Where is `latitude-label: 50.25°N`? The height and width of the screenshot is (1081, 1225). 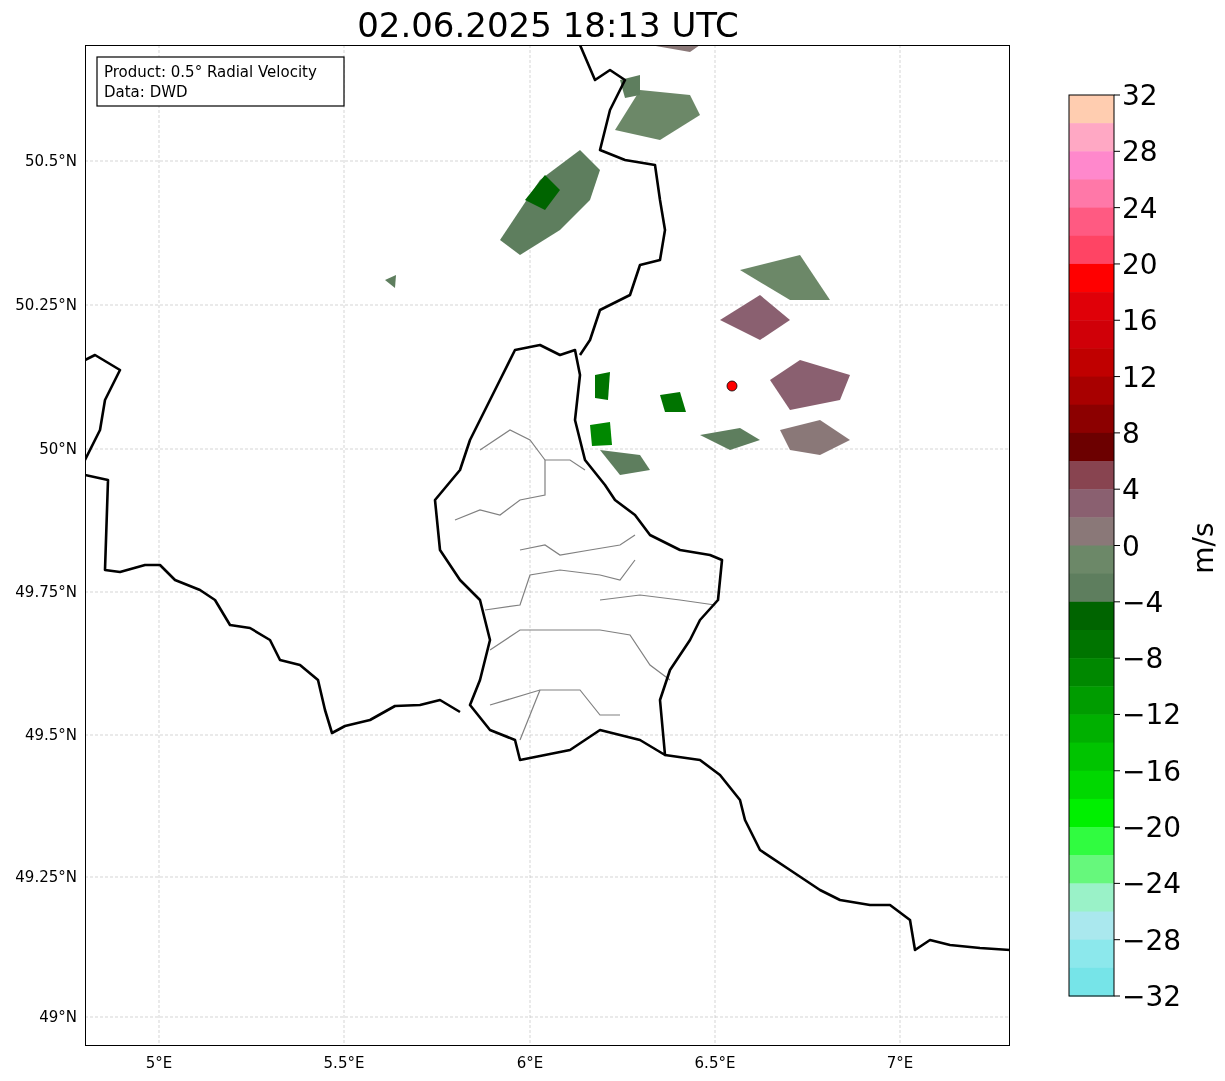
latitude-label: 50.25°N is located at coordinates (46, 305).